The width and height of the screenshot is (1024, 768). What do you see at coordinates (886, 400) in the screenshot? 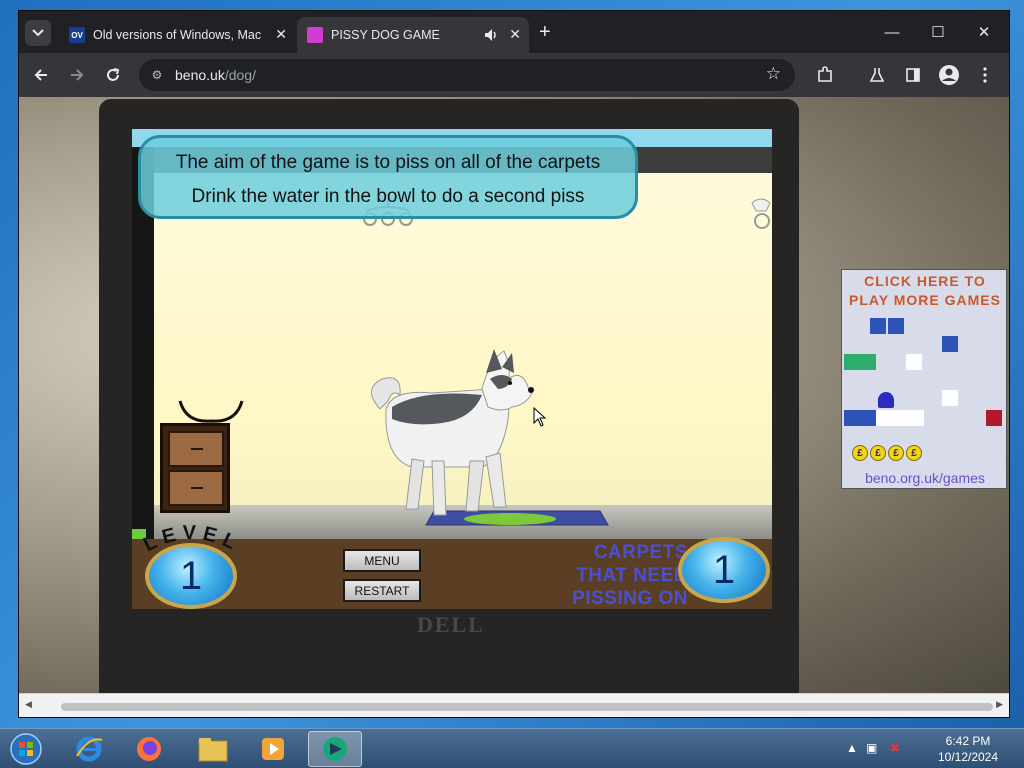
I see `promo-character-icon` at bounding box center [886, 400].